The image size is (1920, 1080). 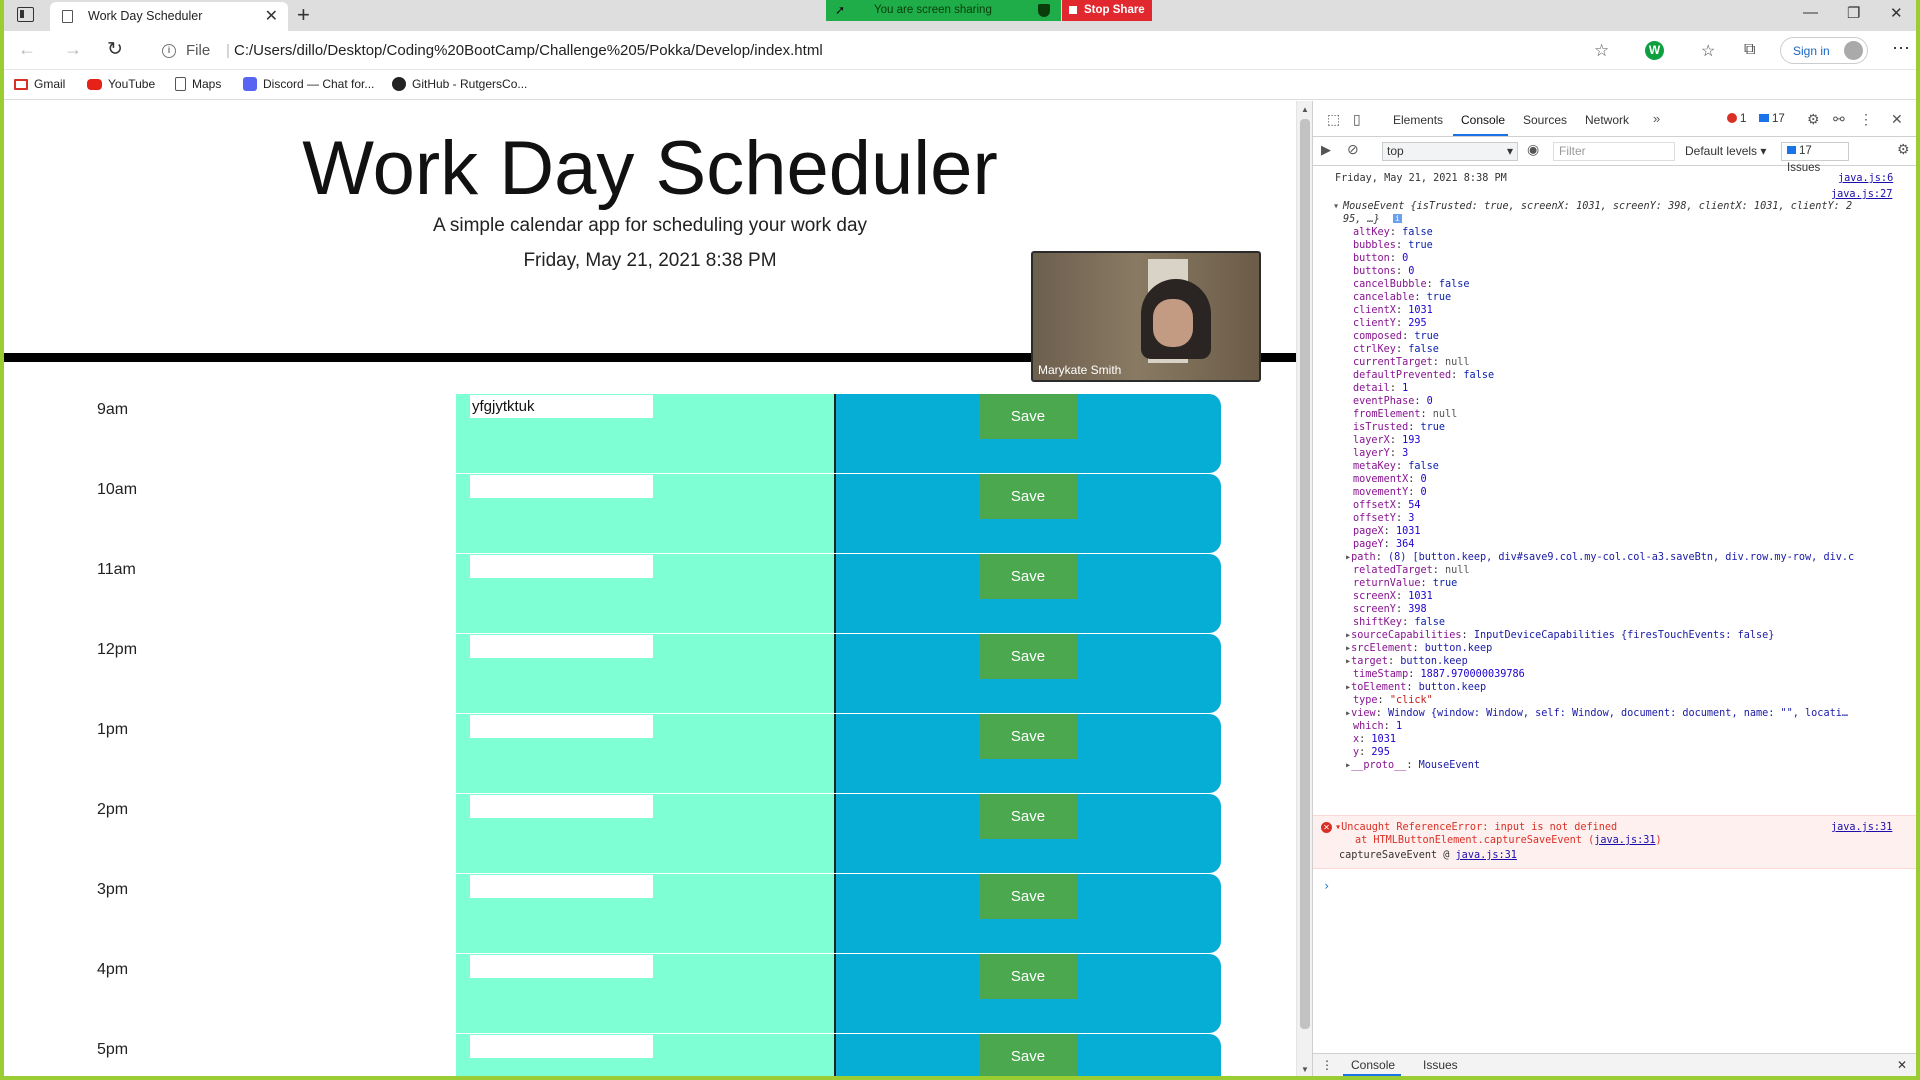 What do you see at coordinates (1545, 120) in the screenshot?
I see `tab-sources: Sources` at bounding box center [1545, 120].